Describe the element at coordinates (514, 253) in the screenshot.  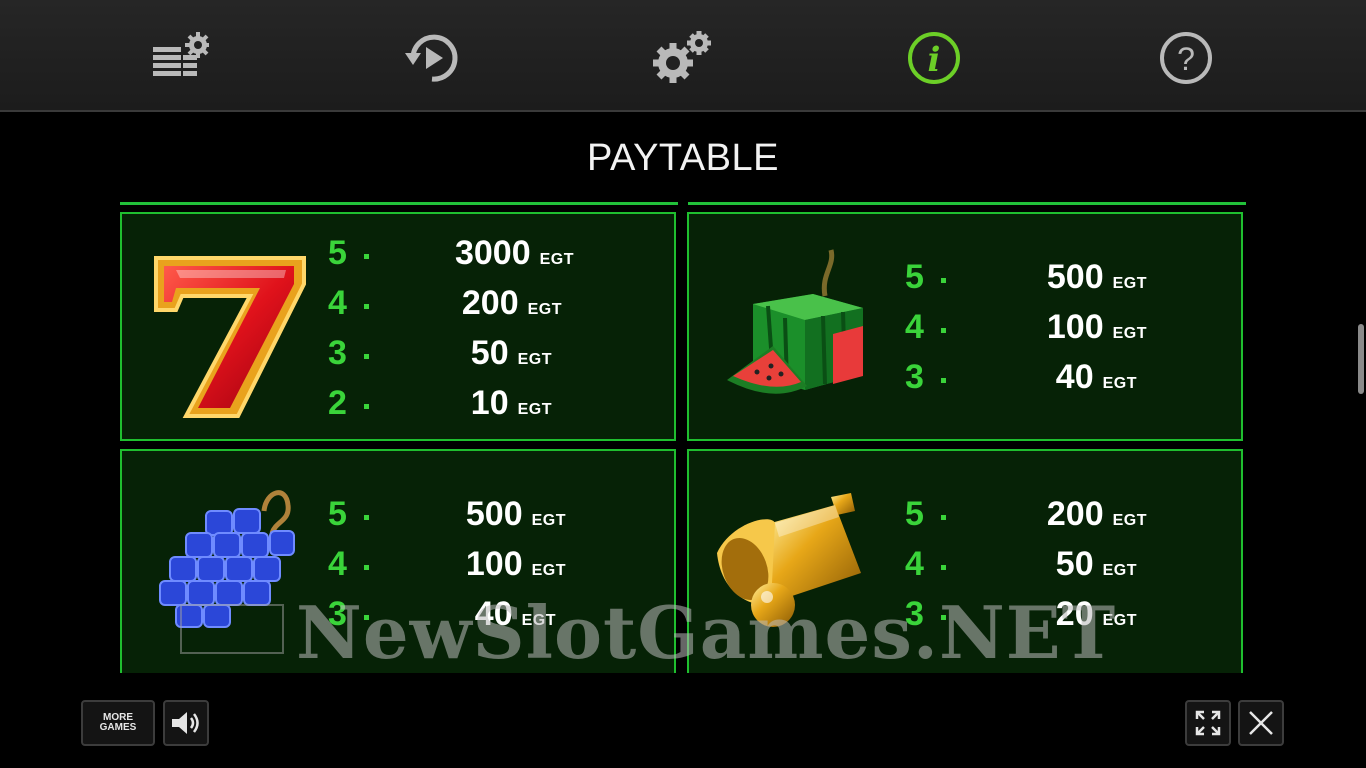
I see `payout-value: 3000 EGT` at that location.